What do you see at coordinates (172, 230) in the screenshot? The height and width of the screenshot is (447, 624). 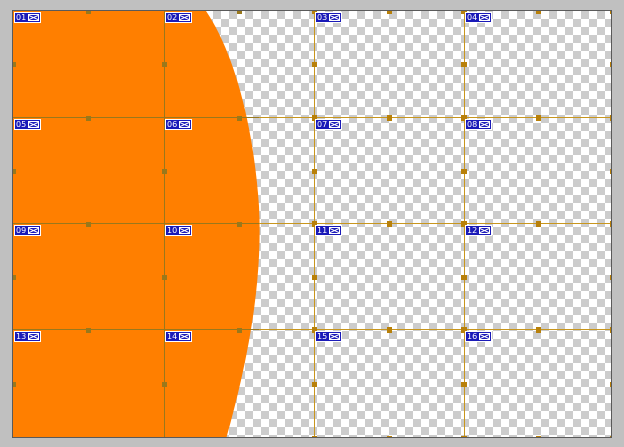 I see `slice-number: 10` at bounding box center [172, 230].